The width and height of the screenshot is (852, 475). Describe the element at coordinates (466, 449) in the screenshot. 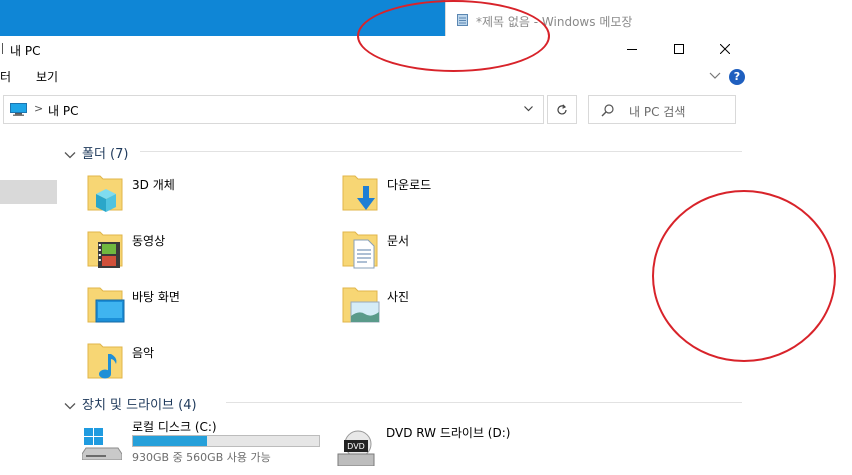

I see `drive-item-dvd-d: DVD DVD RW 드라이브 (D:)` at that location.